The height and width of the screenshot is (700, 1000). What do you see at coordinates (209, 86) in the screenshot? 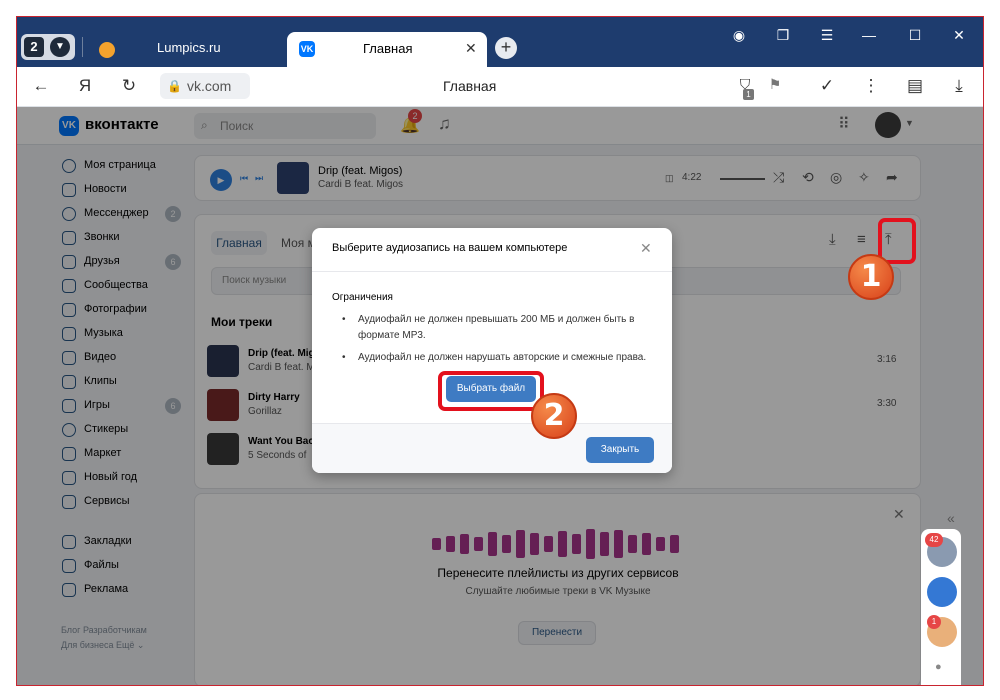
I see `url-text: vk.com` at bounding box center [209, 86].